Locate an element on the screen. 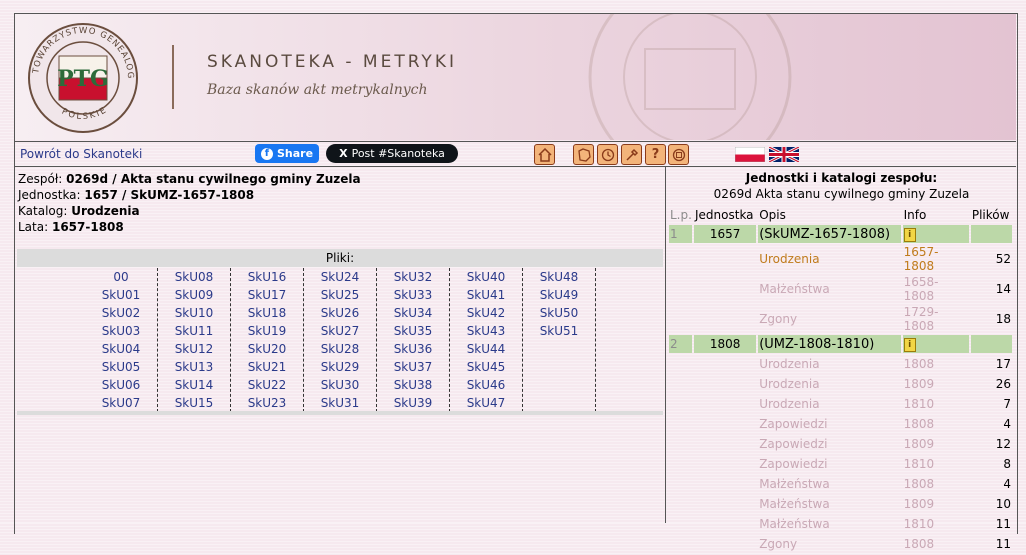  file-link: SkU40 is located at coordinates (486, 277).